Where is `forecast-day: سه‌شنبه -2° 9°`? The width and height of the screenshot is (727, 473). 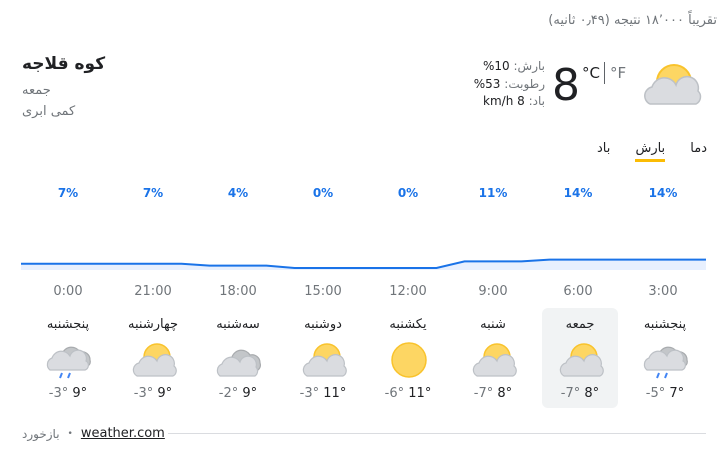
forecast-day: سه‌شنبه -2° 9° is located at coordinates (238, 358).